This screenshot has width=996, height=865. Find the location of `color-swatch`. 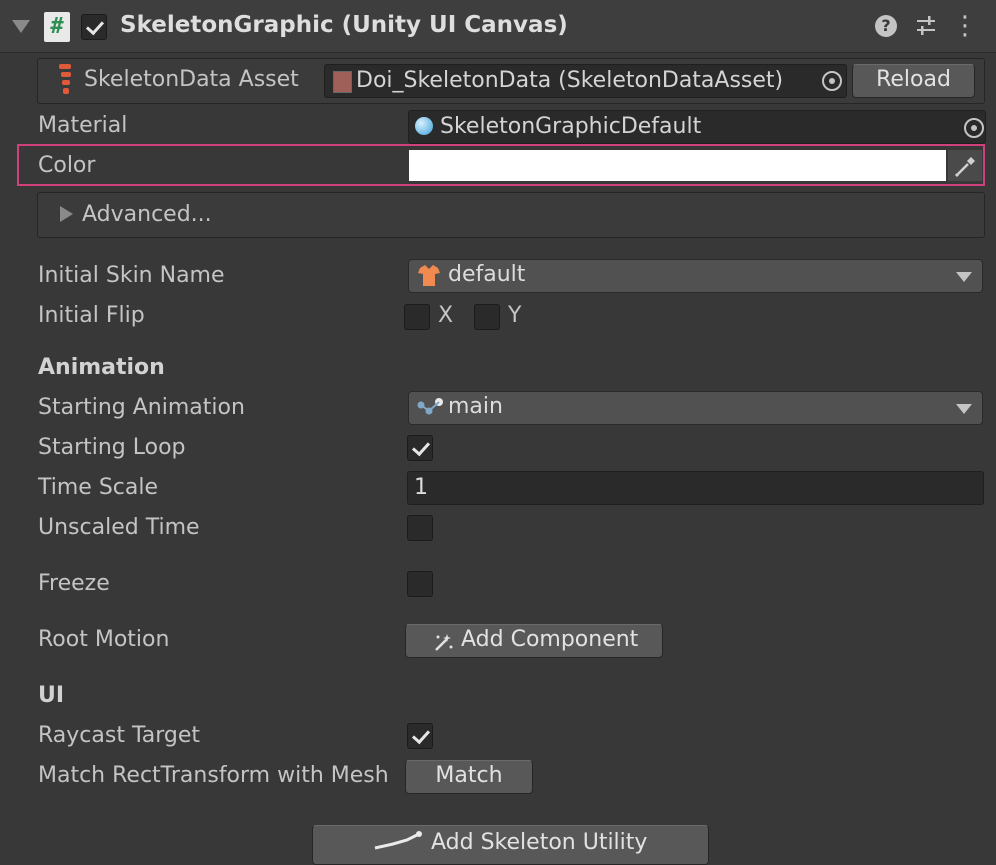

color-swatch is located at coordinates (677, 165).